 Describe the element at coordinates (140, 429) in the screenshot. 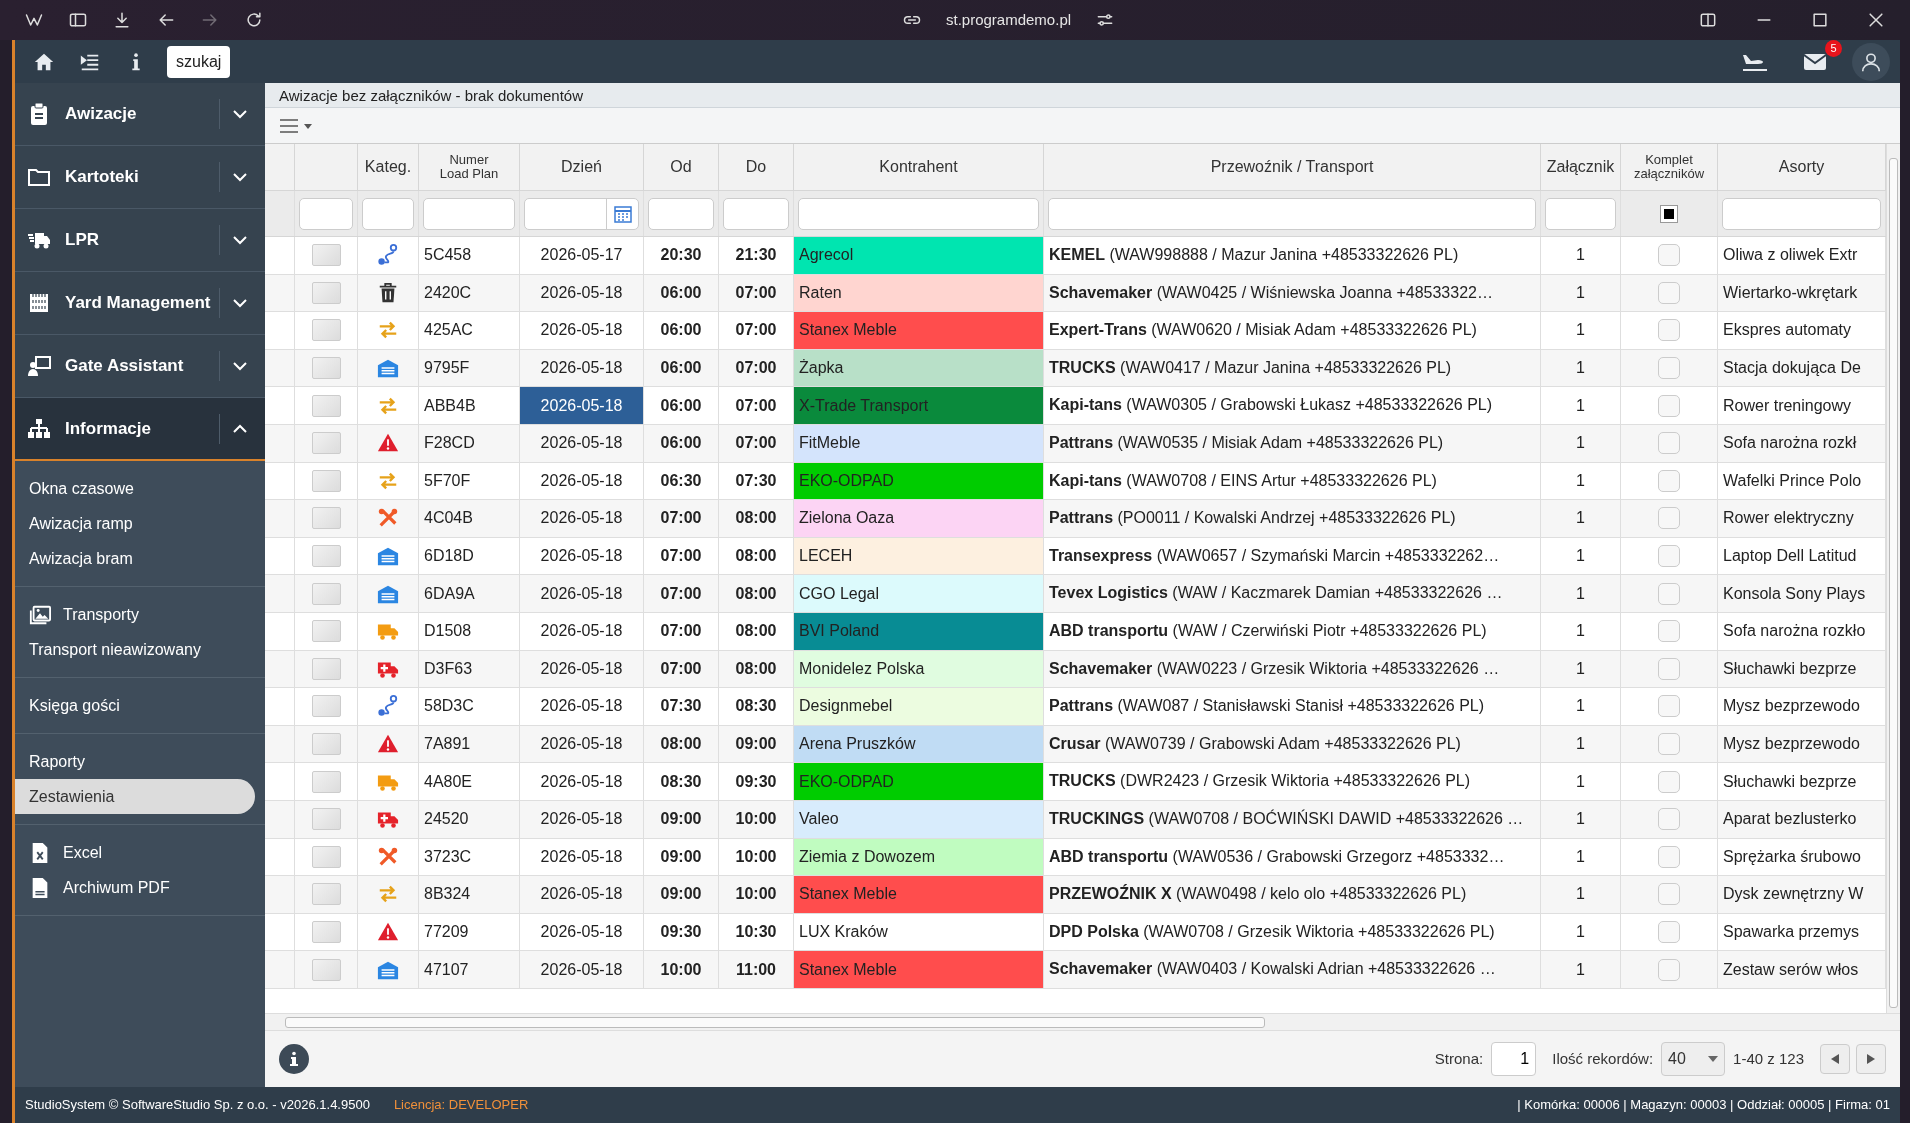

I see `menu-group: Informacje` at that location.